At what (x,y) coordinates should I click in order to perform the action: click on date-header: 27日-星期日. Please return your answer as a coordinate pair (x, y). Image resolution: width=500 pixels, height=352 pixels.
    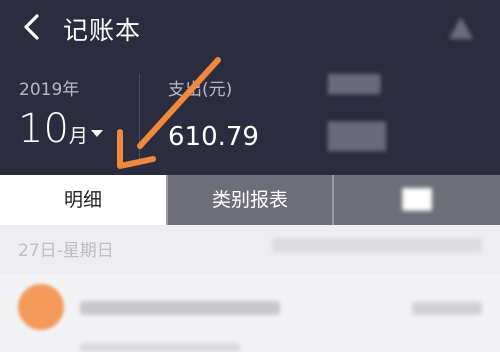
    Looking at the image, I should click on (66, 251).